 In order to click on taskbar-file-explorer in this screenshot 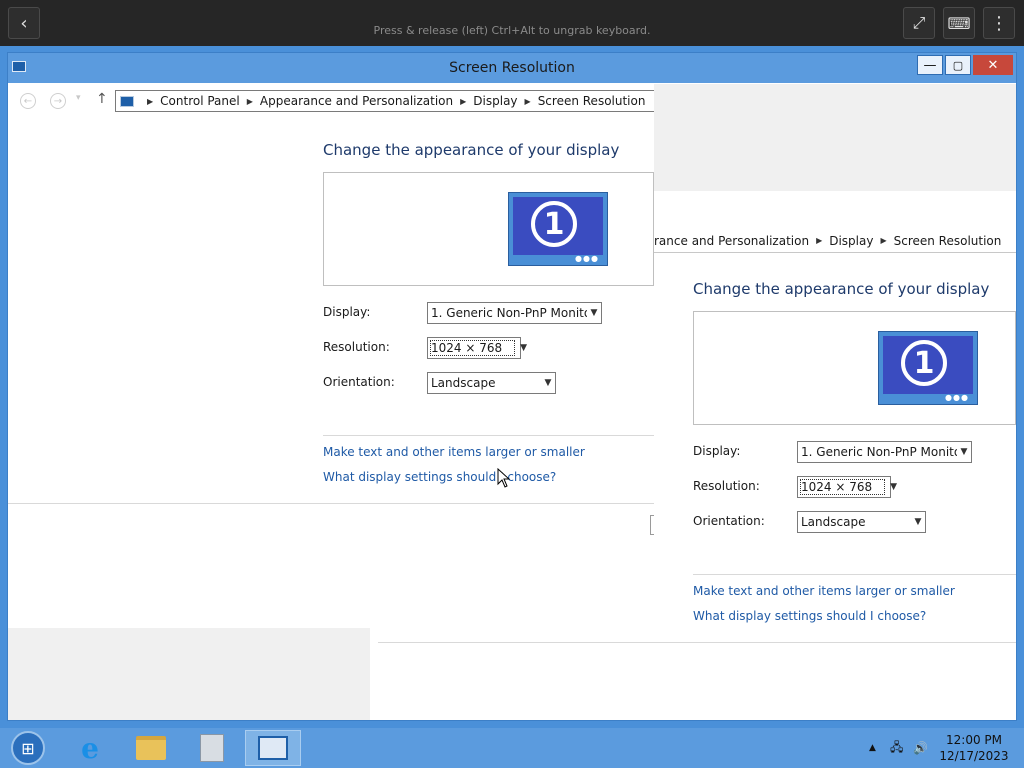, I will do `click(151, 748)`.